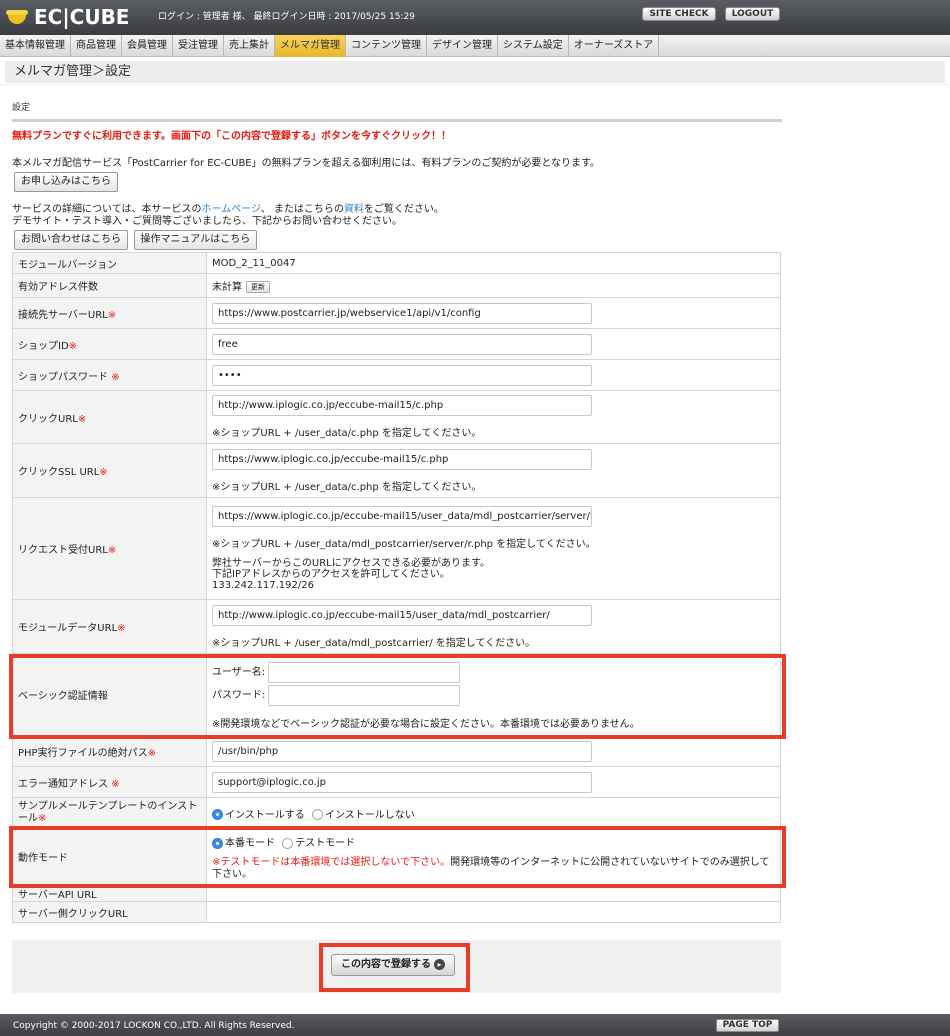 The height and width of the screenshot is (1036, 950). Describe the element at coordinates (439, 964) in the screenshot. I see `arrow-right-icon: ▸` at that location.